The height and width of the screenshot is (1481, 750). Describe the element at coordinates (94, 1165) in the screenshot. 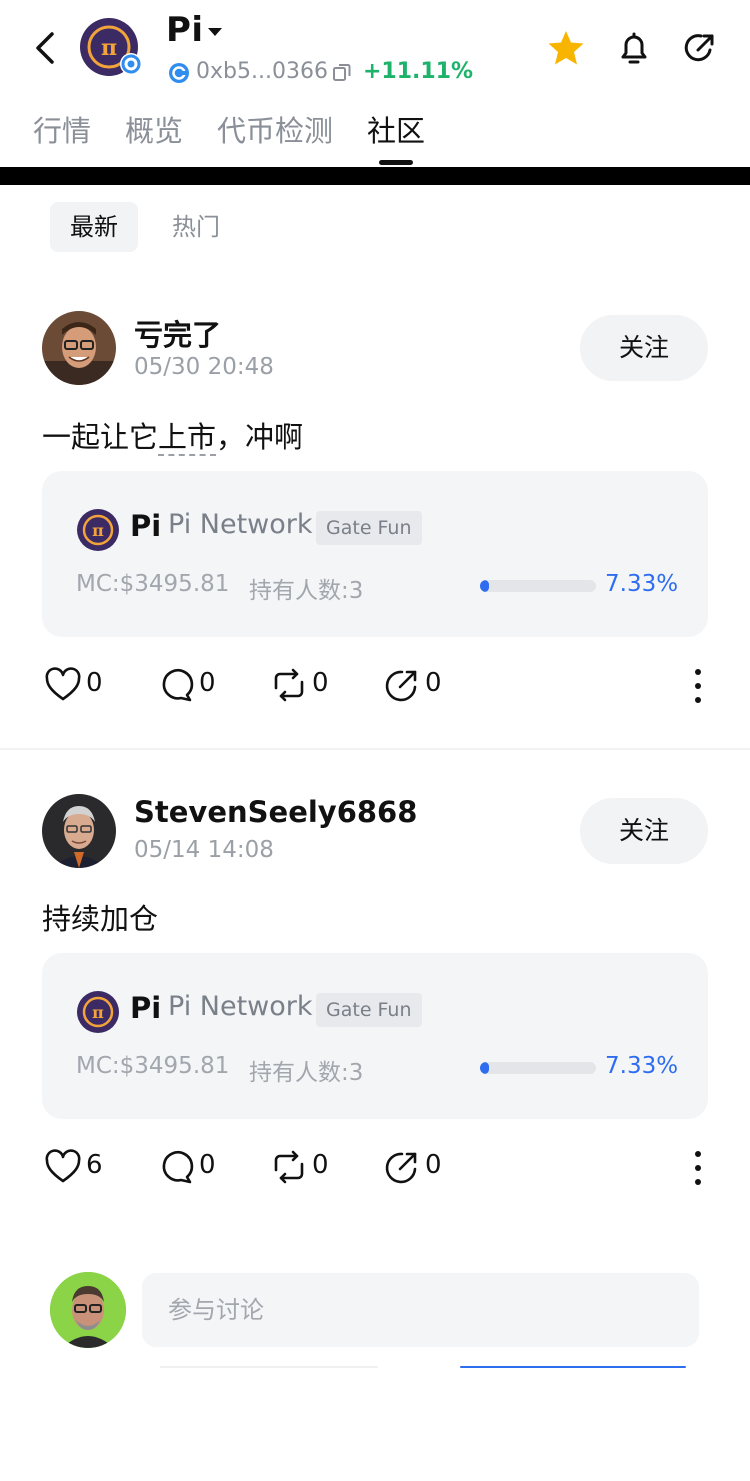

I see `like-count: 6` at that location.